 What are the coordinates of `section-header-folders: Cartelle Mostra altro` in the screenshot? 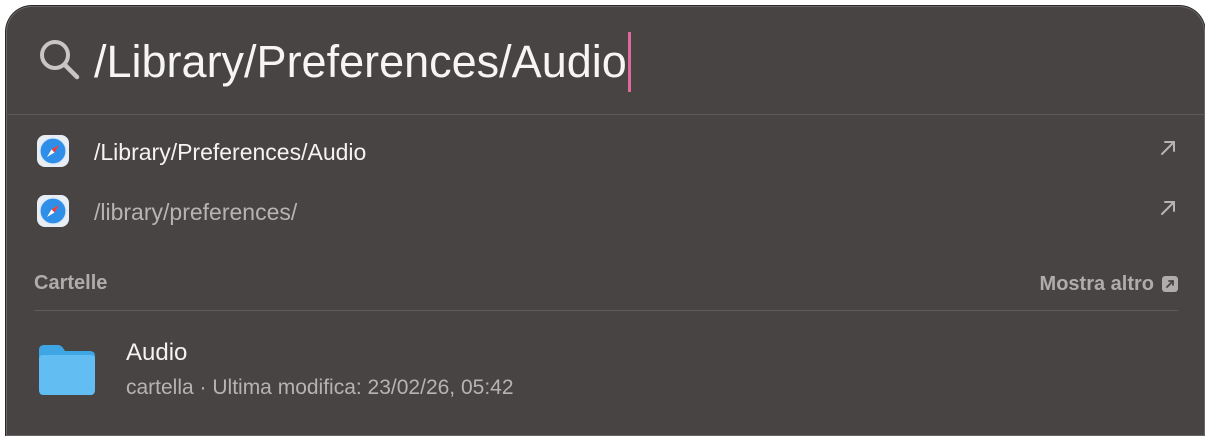 It's located at (606, 290).